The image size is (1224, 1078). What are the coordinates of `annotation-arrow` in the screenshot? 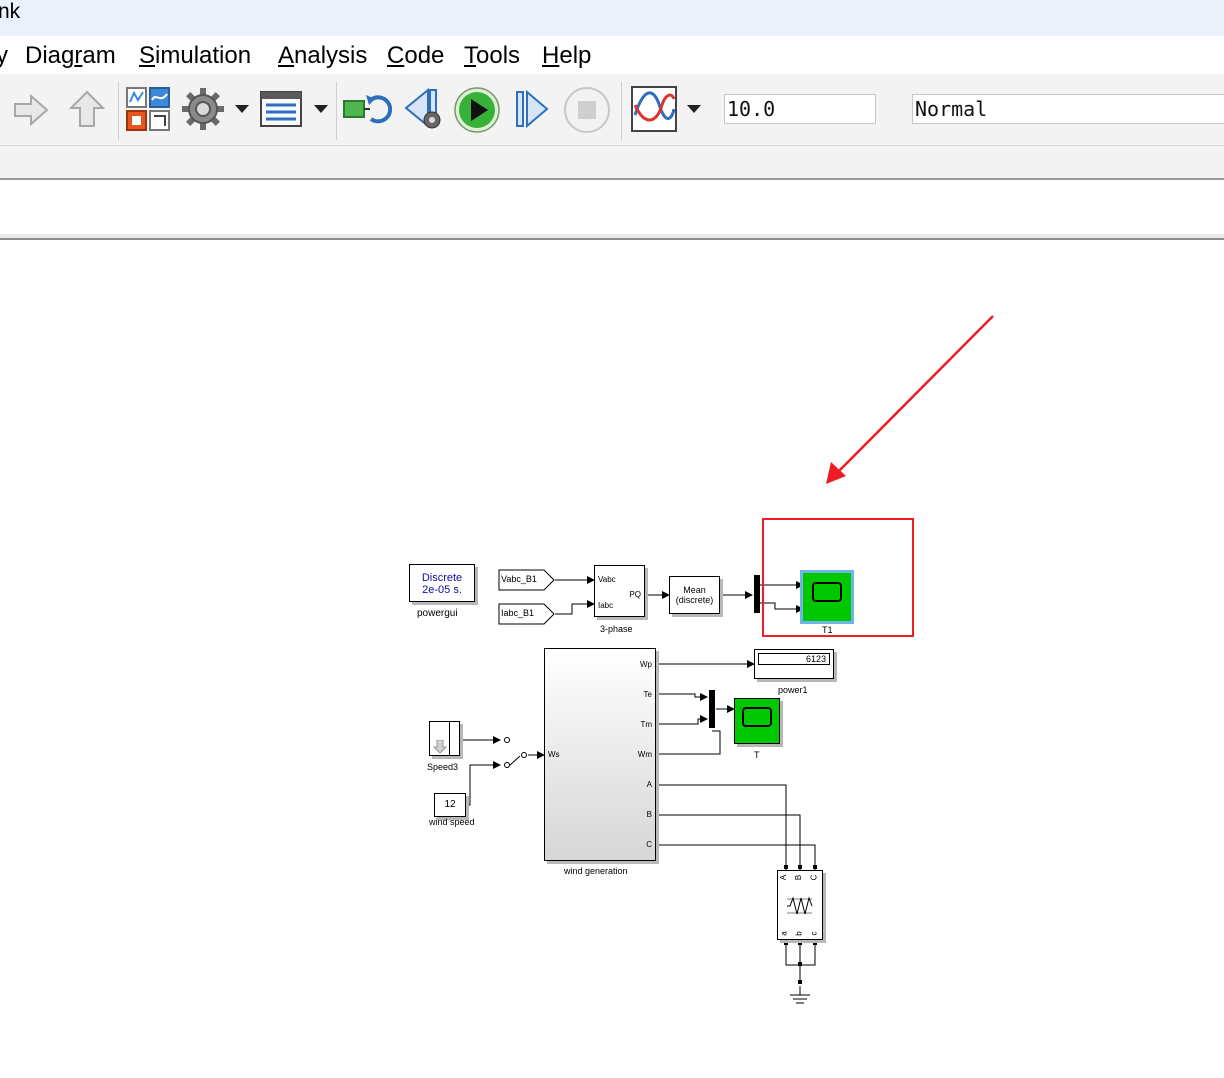 It's located at (915, 394).